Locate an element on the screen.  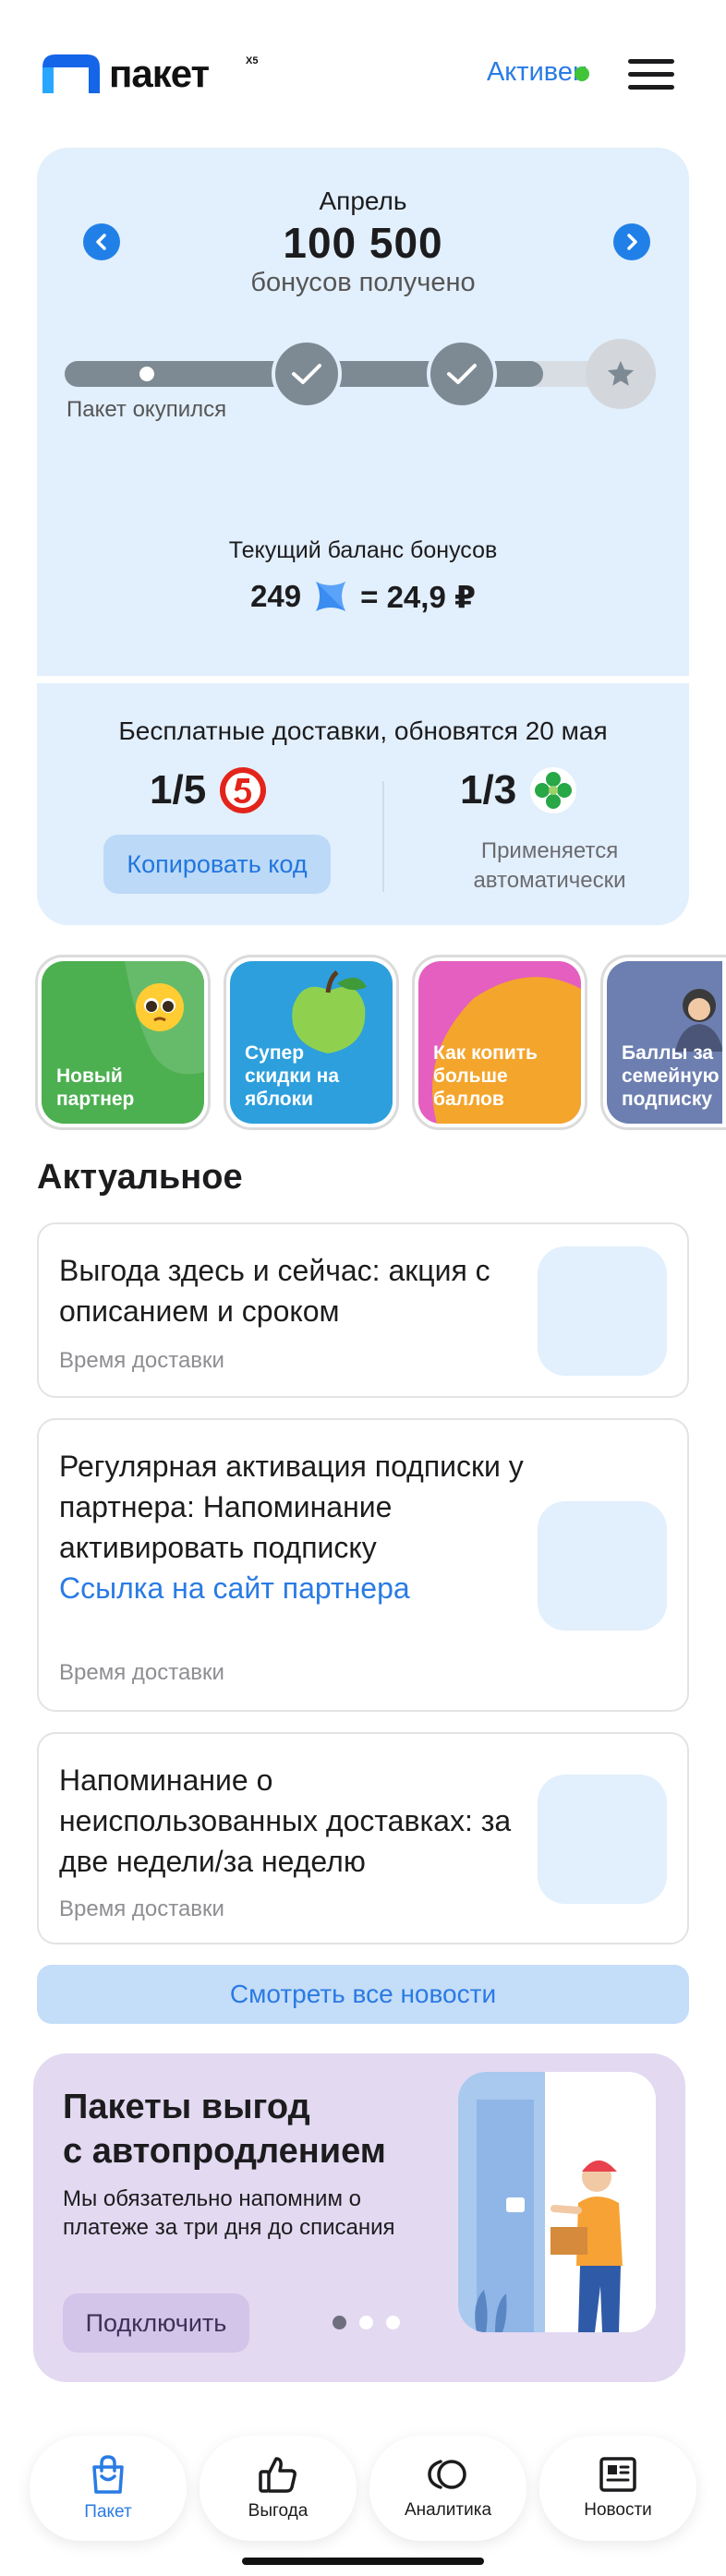
newspaper-icon is located at coordinates (617, 2474).